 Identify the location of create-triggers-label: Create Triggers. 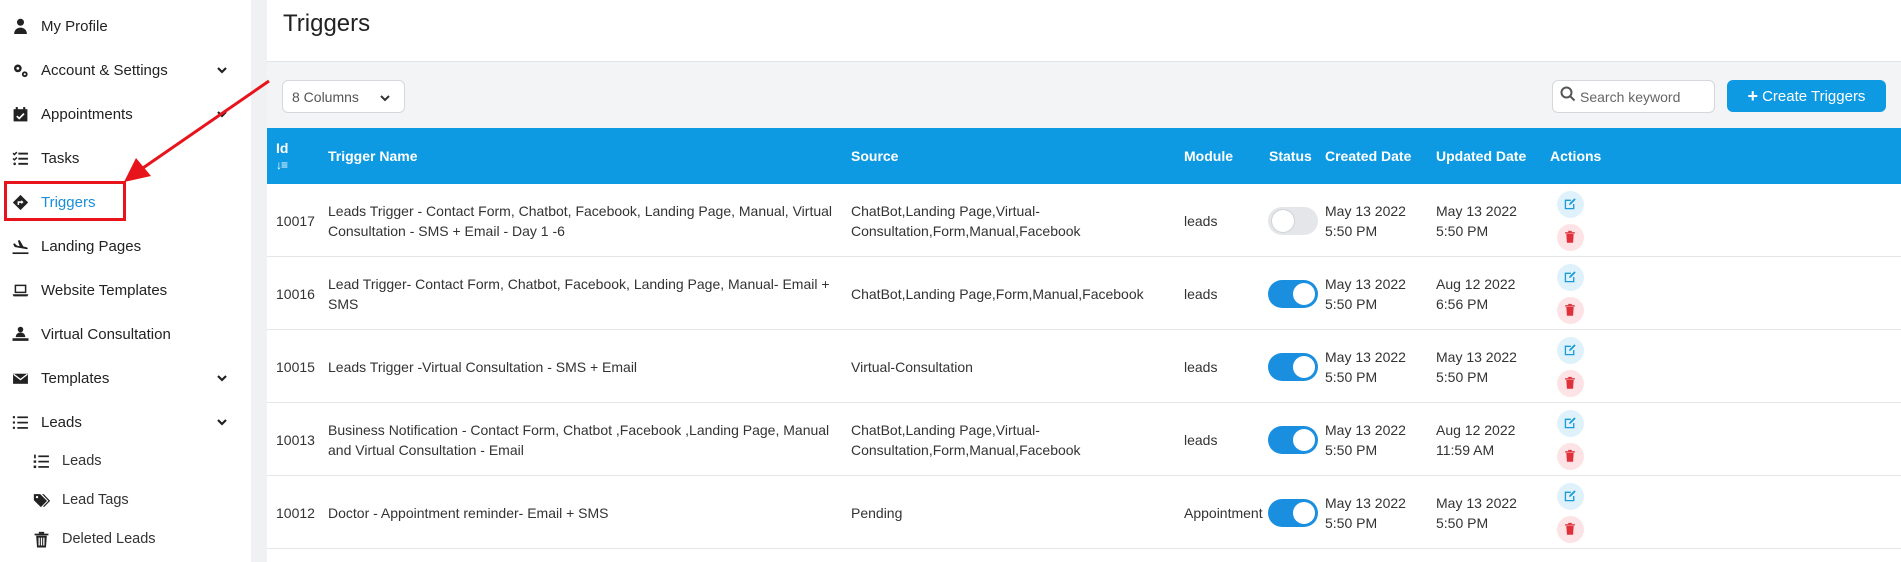
(1814, 96).